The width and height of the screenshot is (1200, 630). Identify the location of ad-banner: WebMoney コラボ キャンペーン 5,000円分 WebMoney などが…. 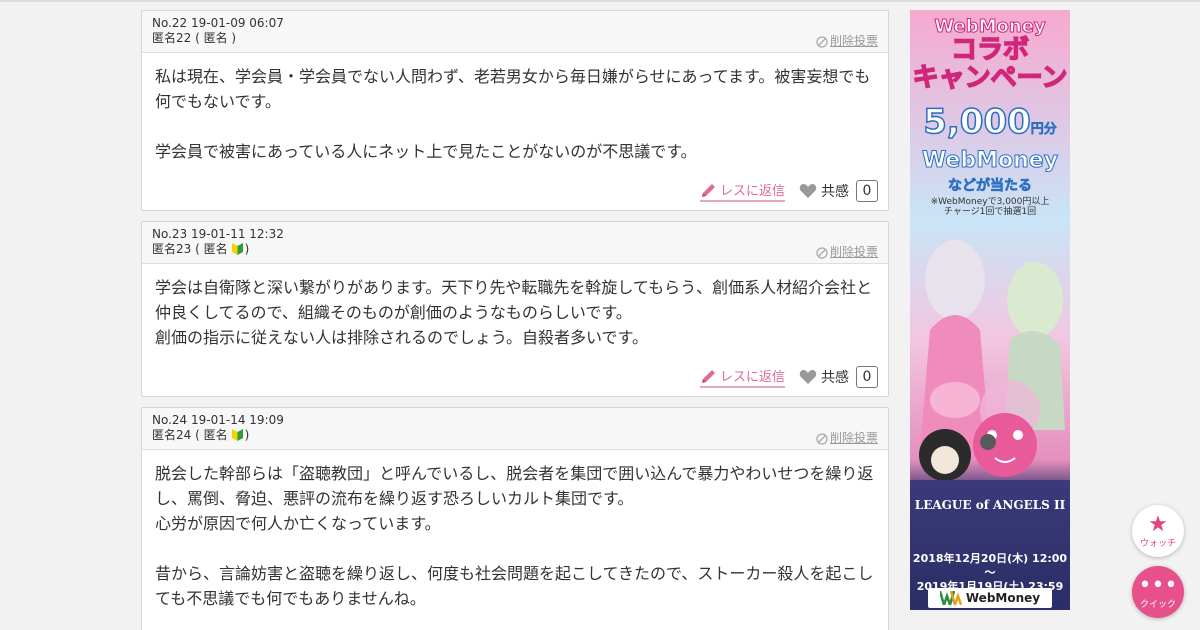
(990, 310).